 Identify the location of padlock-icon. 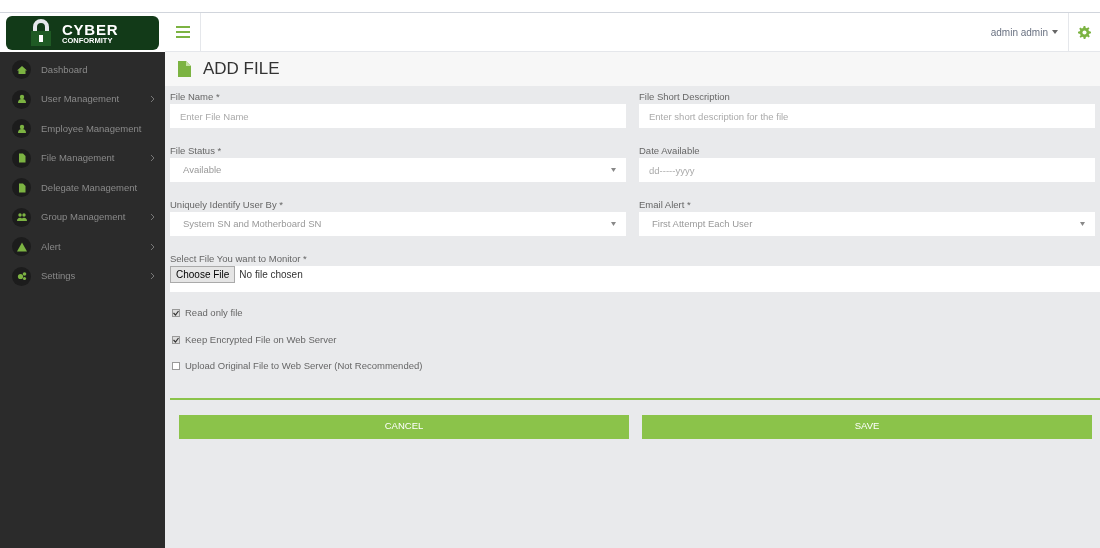
(41, 33).